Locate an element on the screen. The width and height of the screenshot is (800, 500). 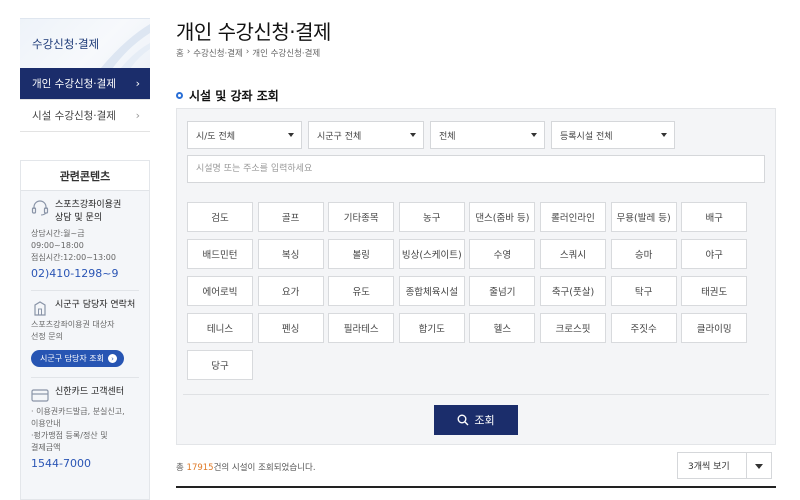
sidebar-item-personal-enroll: 개인 수강신청·결제 › is located at coordinates (85, 84).